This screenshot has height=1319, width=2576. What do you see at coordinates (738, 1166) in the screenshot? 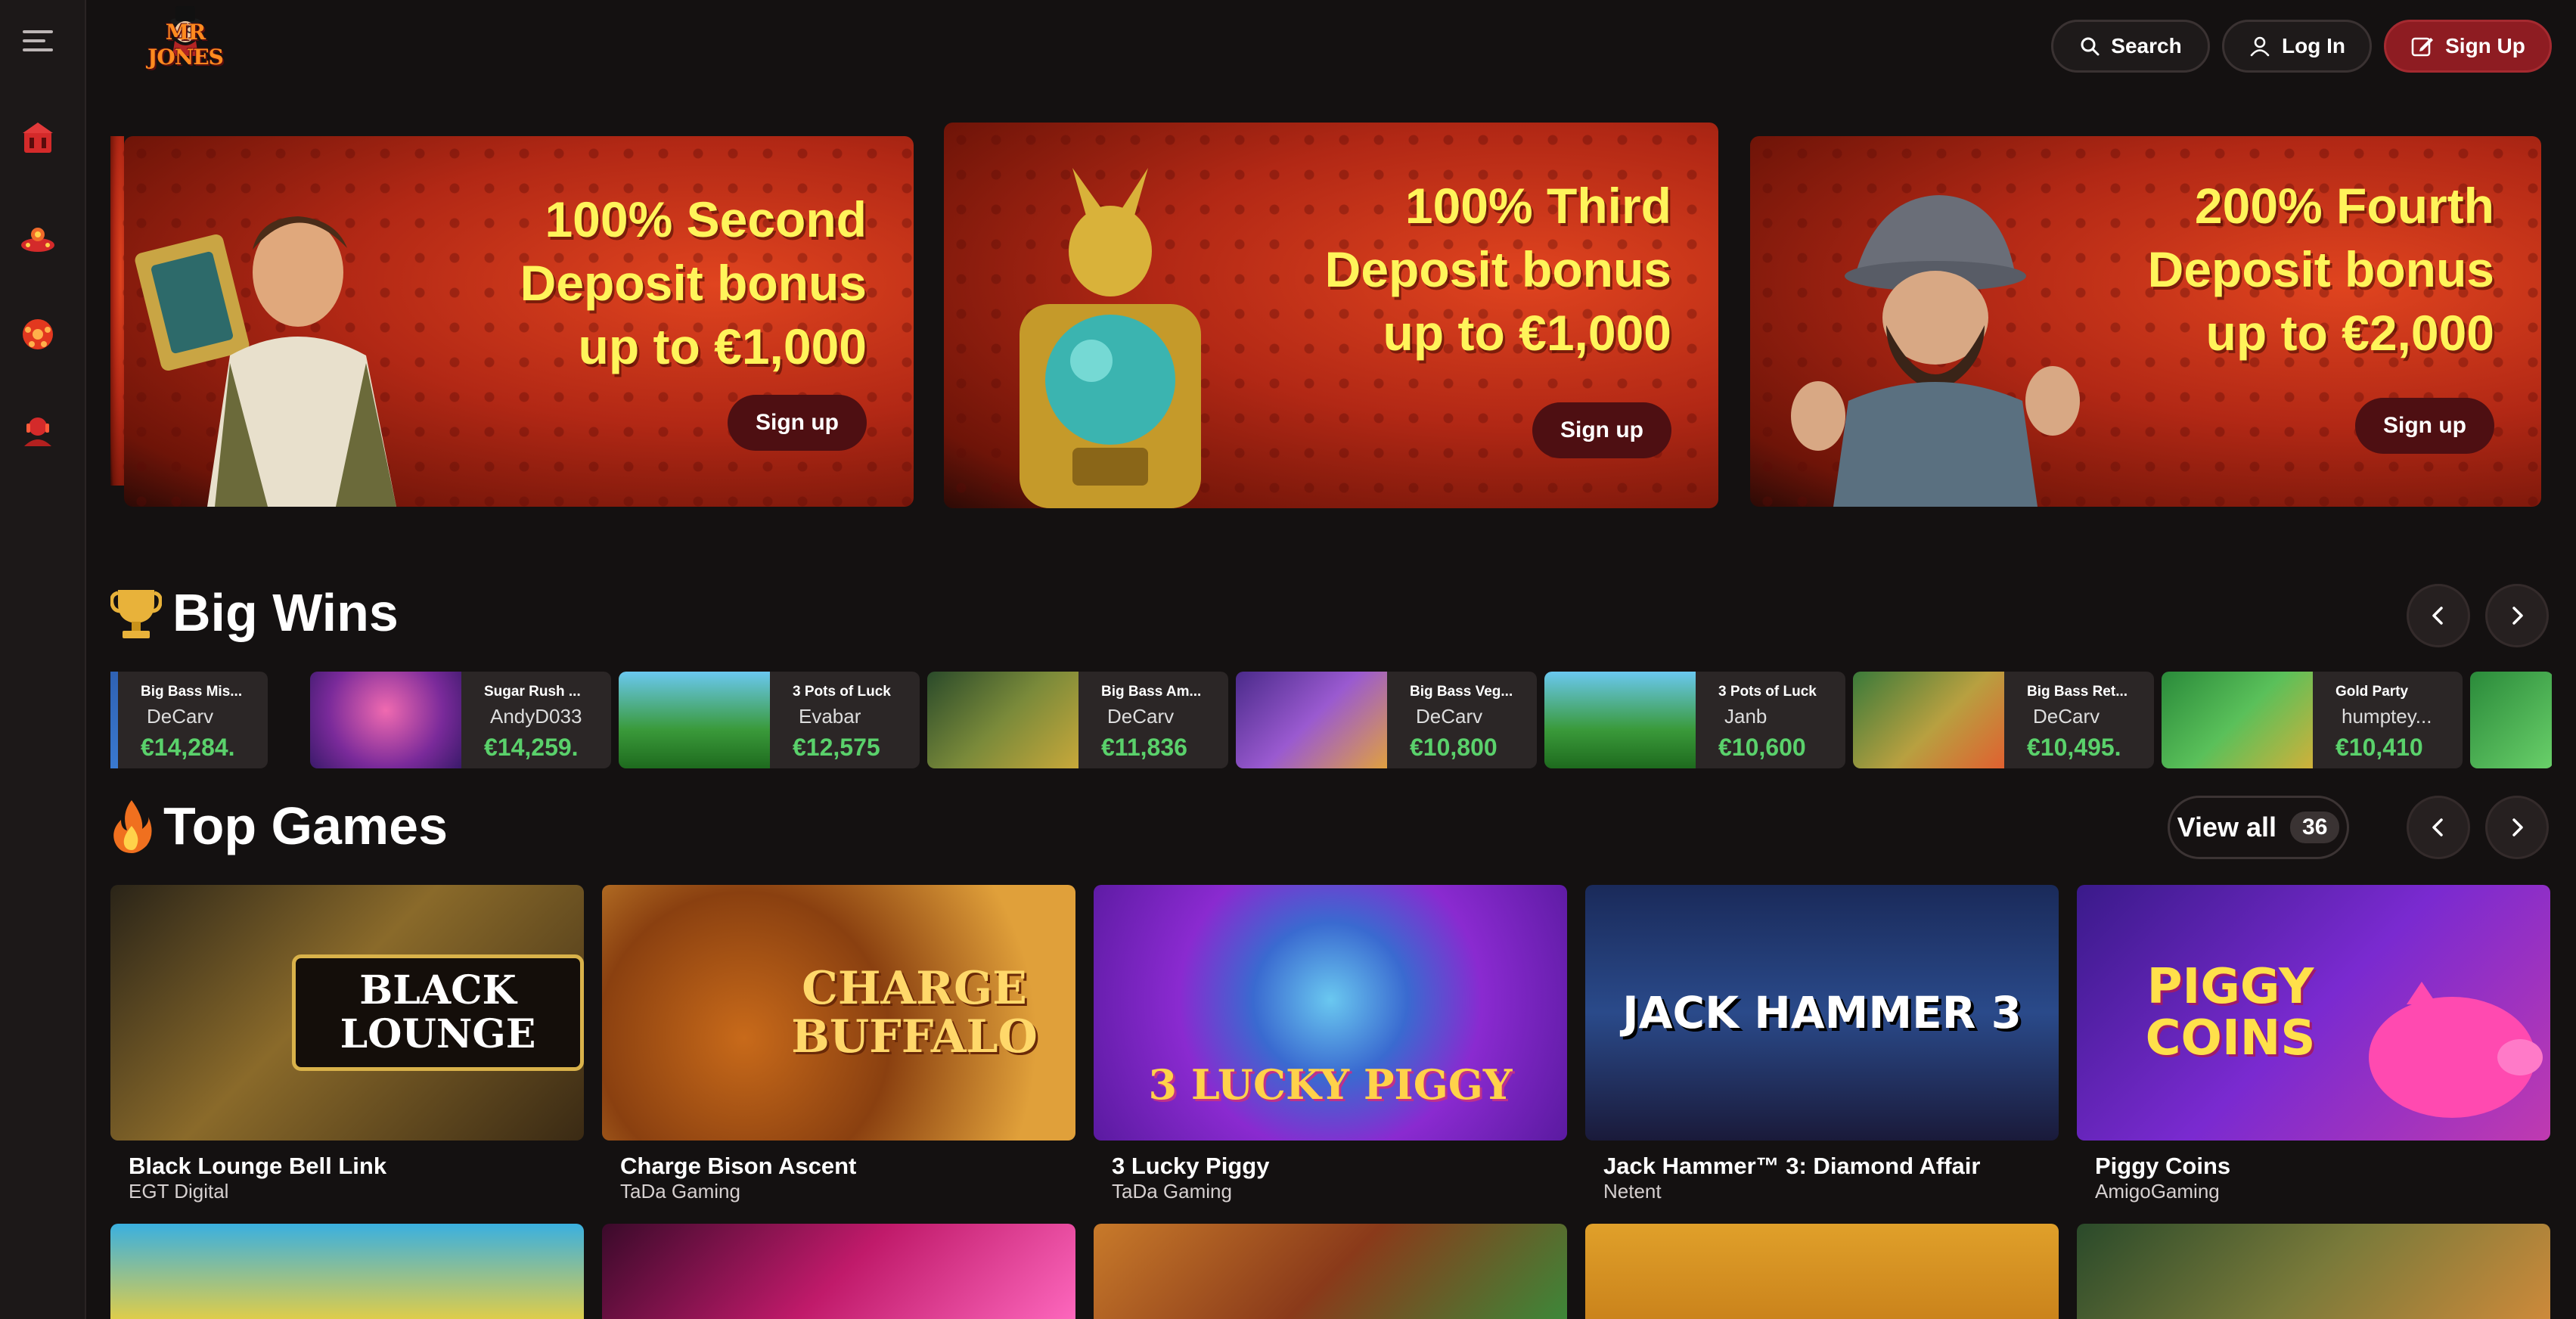
I see `game-name: Charge Bison Ascent` at bounding box center [738, 1166].